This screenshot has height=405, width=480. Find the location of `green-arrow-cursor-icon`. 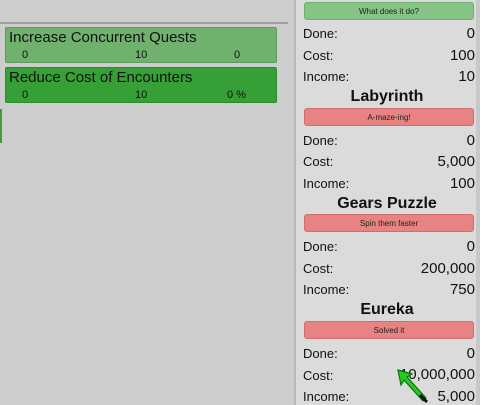

green-arrow-cursor-icon is located at coordinates (413, 386).